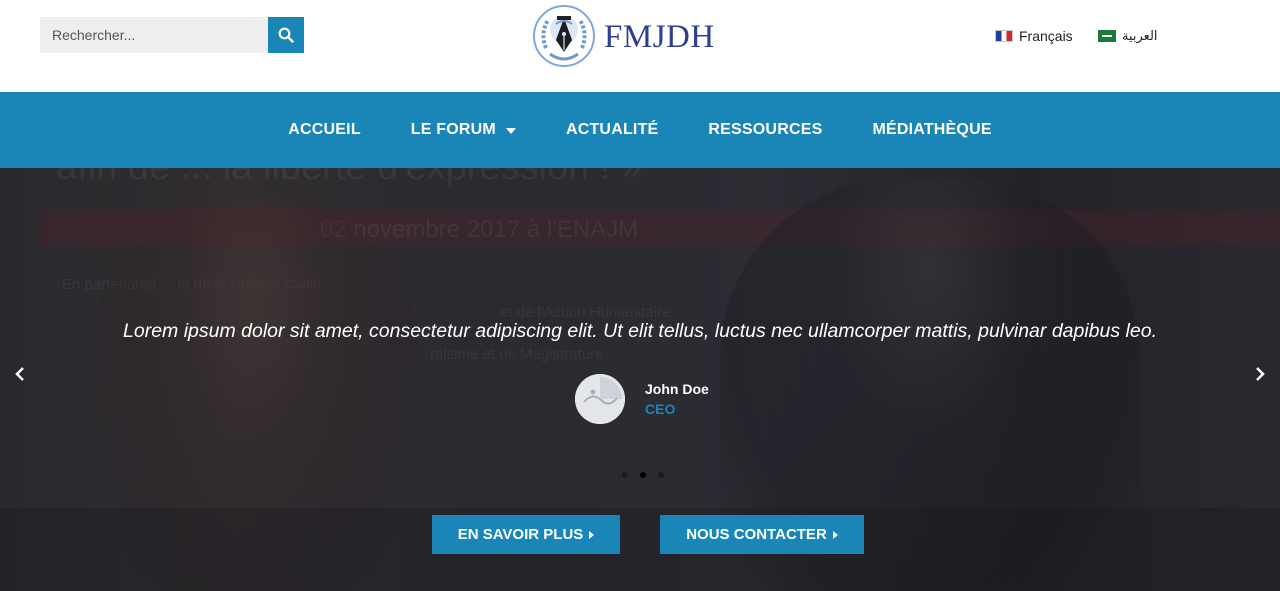 This screenshot has width=1280, height=591. I want to click on search-input, so click(154, 35).